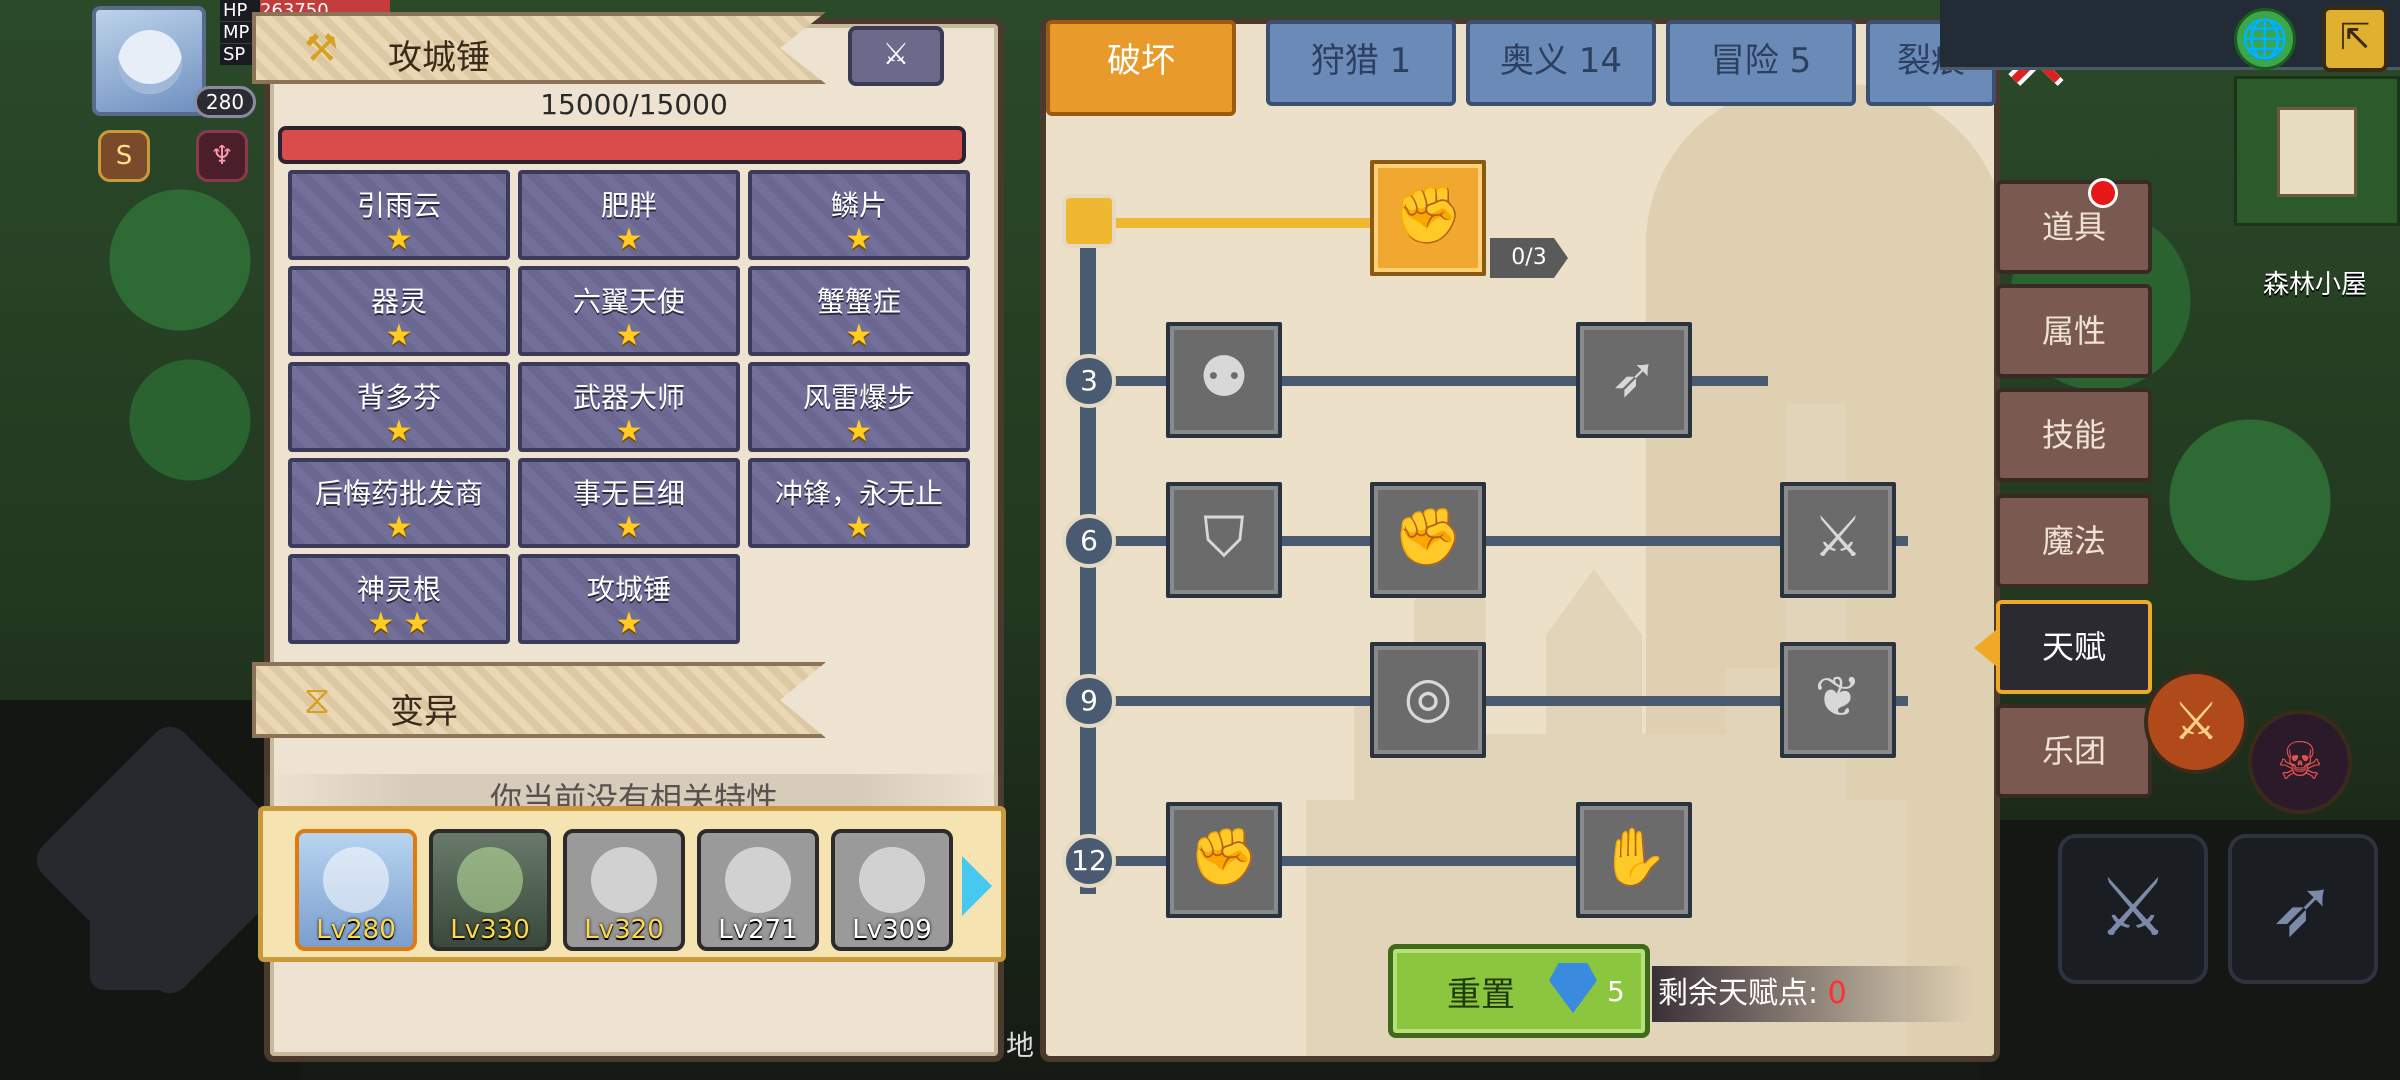 The height and width of the screenshot is (1080, 2400). I want to click on trait-card: 武器大师 ★, so click(629, 407).